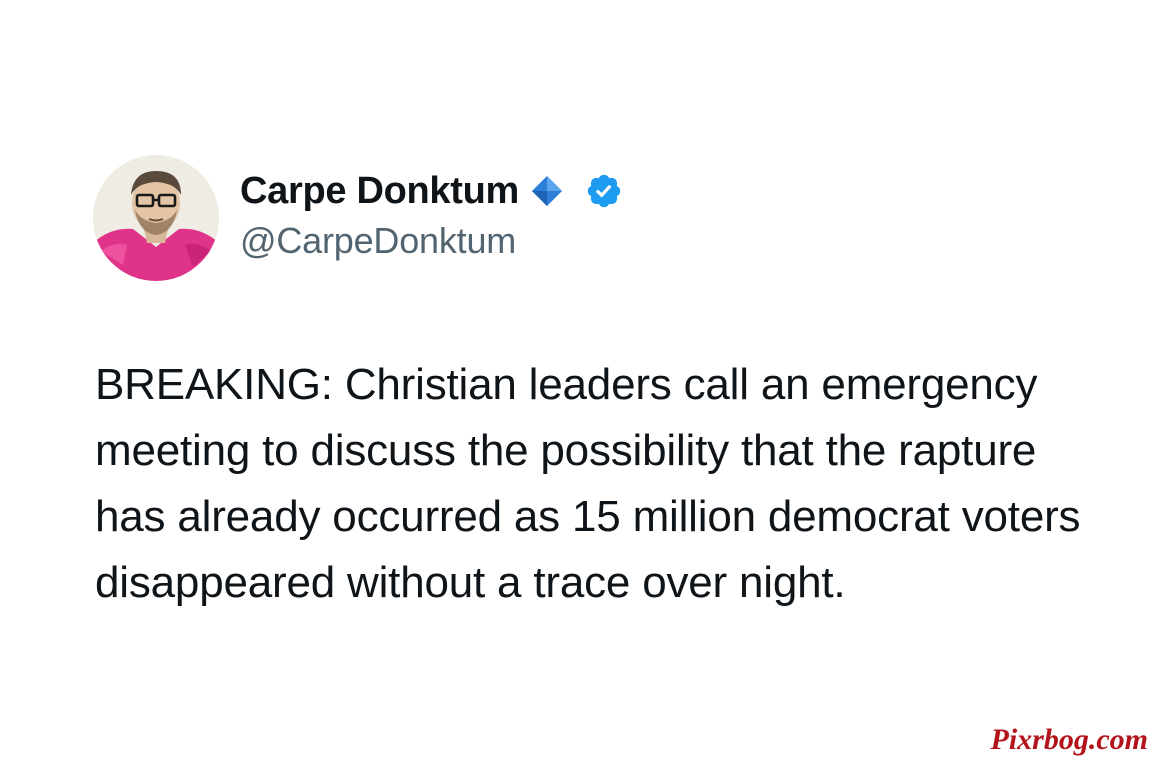  Describe the element at coordinates (1069, 739) in the screenshot. I see `watermark-logo: Pixrbog.com` at that location.